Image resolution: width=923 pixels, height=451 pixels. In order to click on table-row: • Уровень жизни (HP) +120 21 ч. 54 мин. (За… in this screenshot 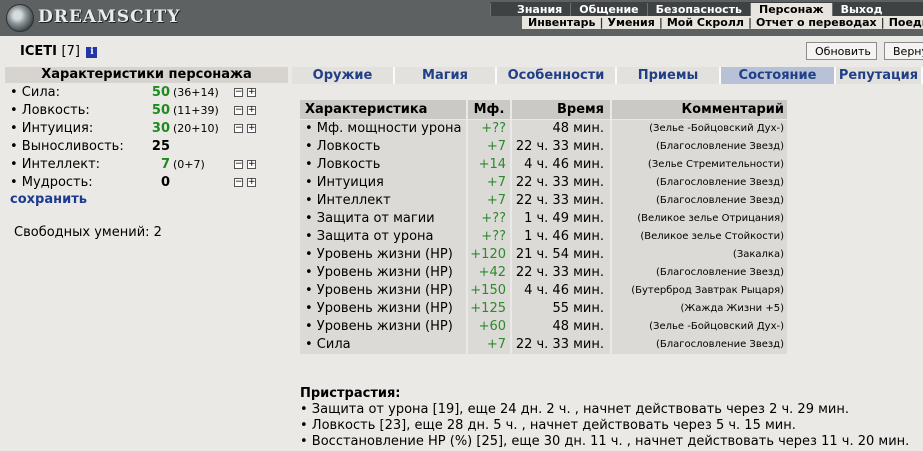, I will do `click(543, 255)`.